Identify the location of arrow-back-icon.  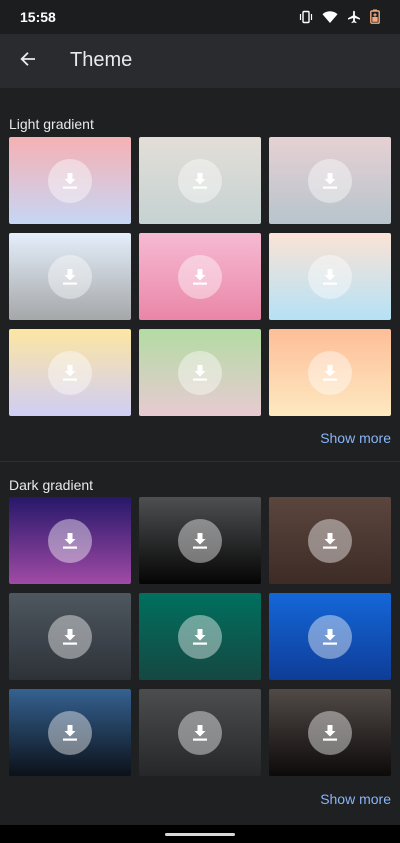
(28, 61).